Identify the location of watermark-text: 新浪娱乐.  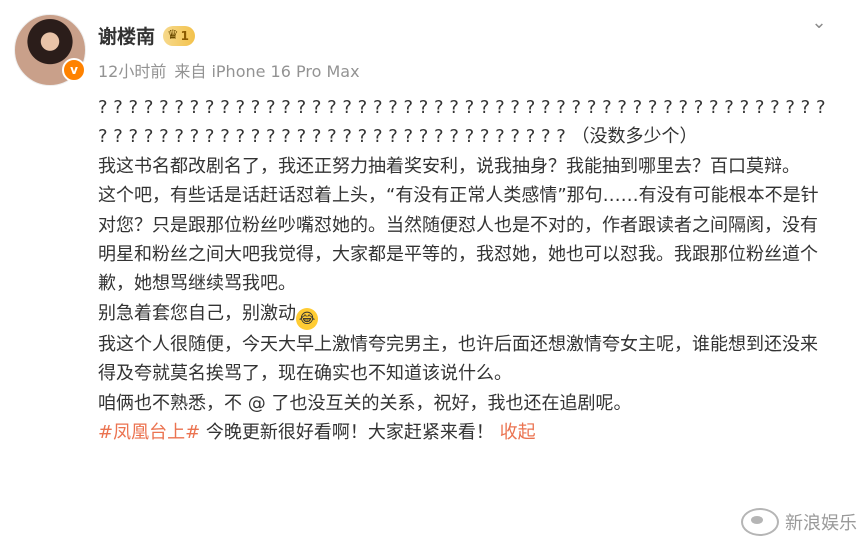
(821, 523).